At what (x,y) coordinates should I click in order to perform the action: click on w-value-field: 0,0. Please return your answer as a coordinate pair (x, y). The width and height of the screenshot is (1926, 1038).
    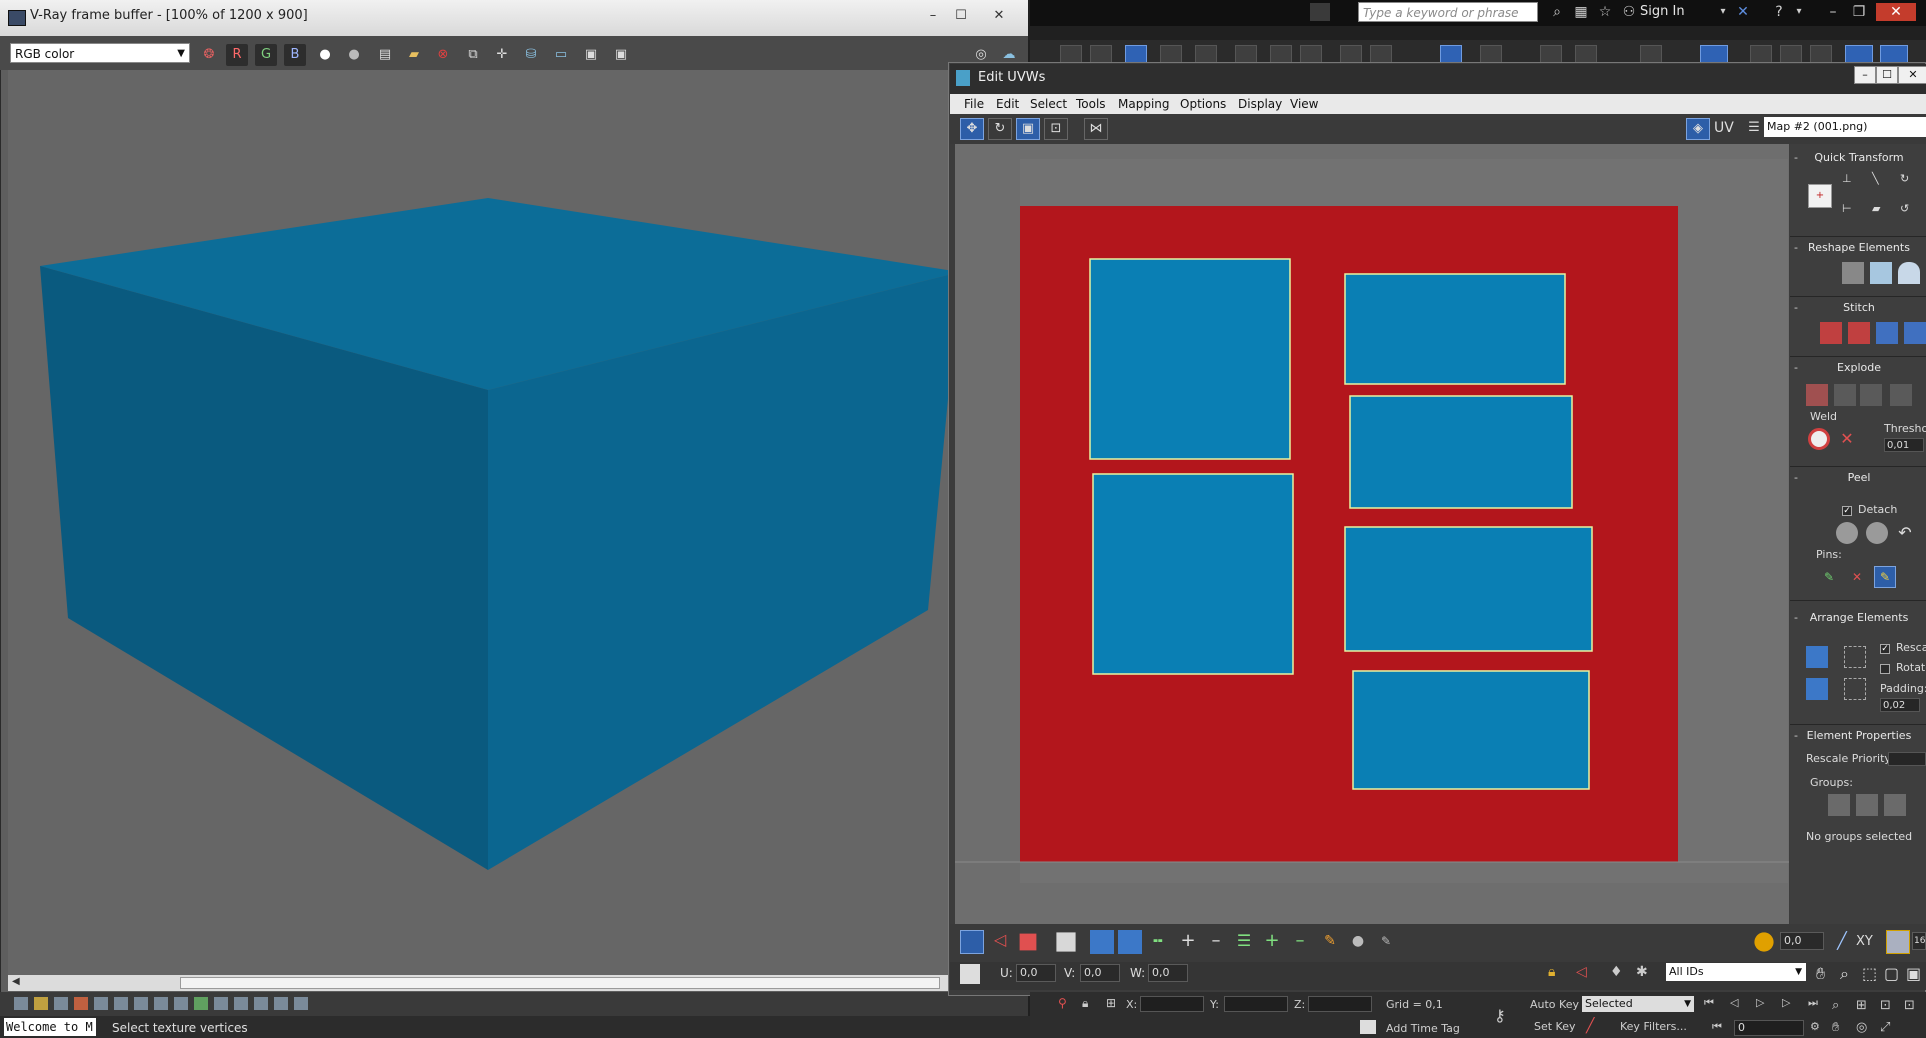
    Looking at the image, I should click on (1168, 973).